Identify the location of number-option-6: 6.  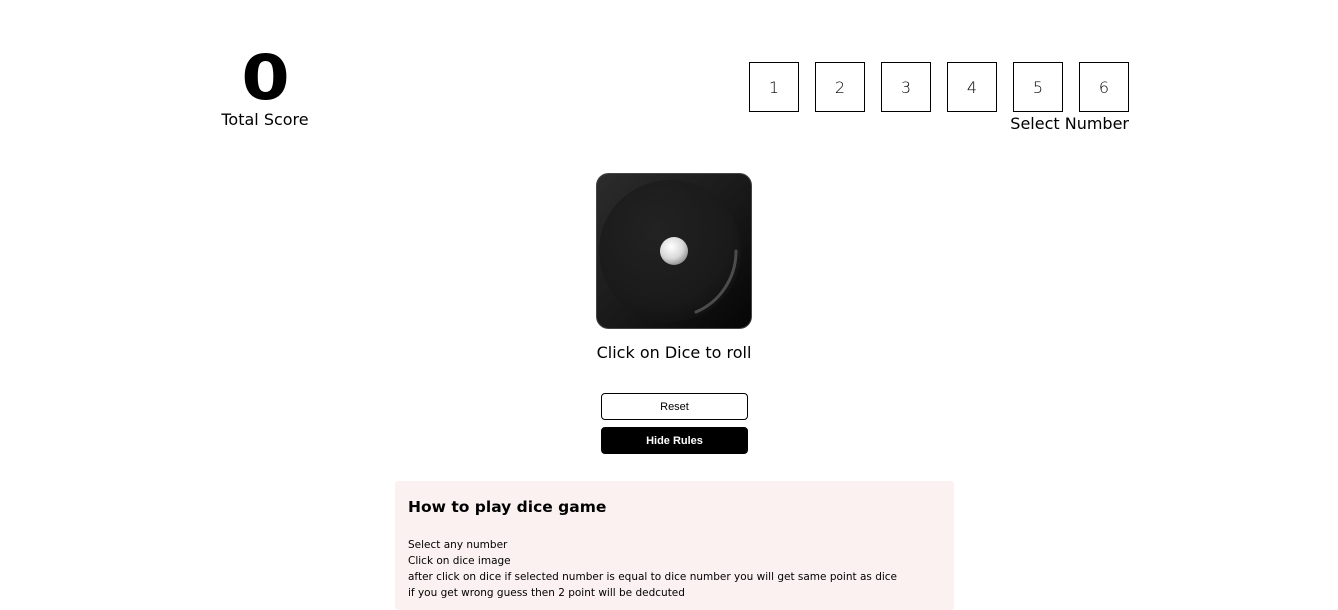
(1104, 87).